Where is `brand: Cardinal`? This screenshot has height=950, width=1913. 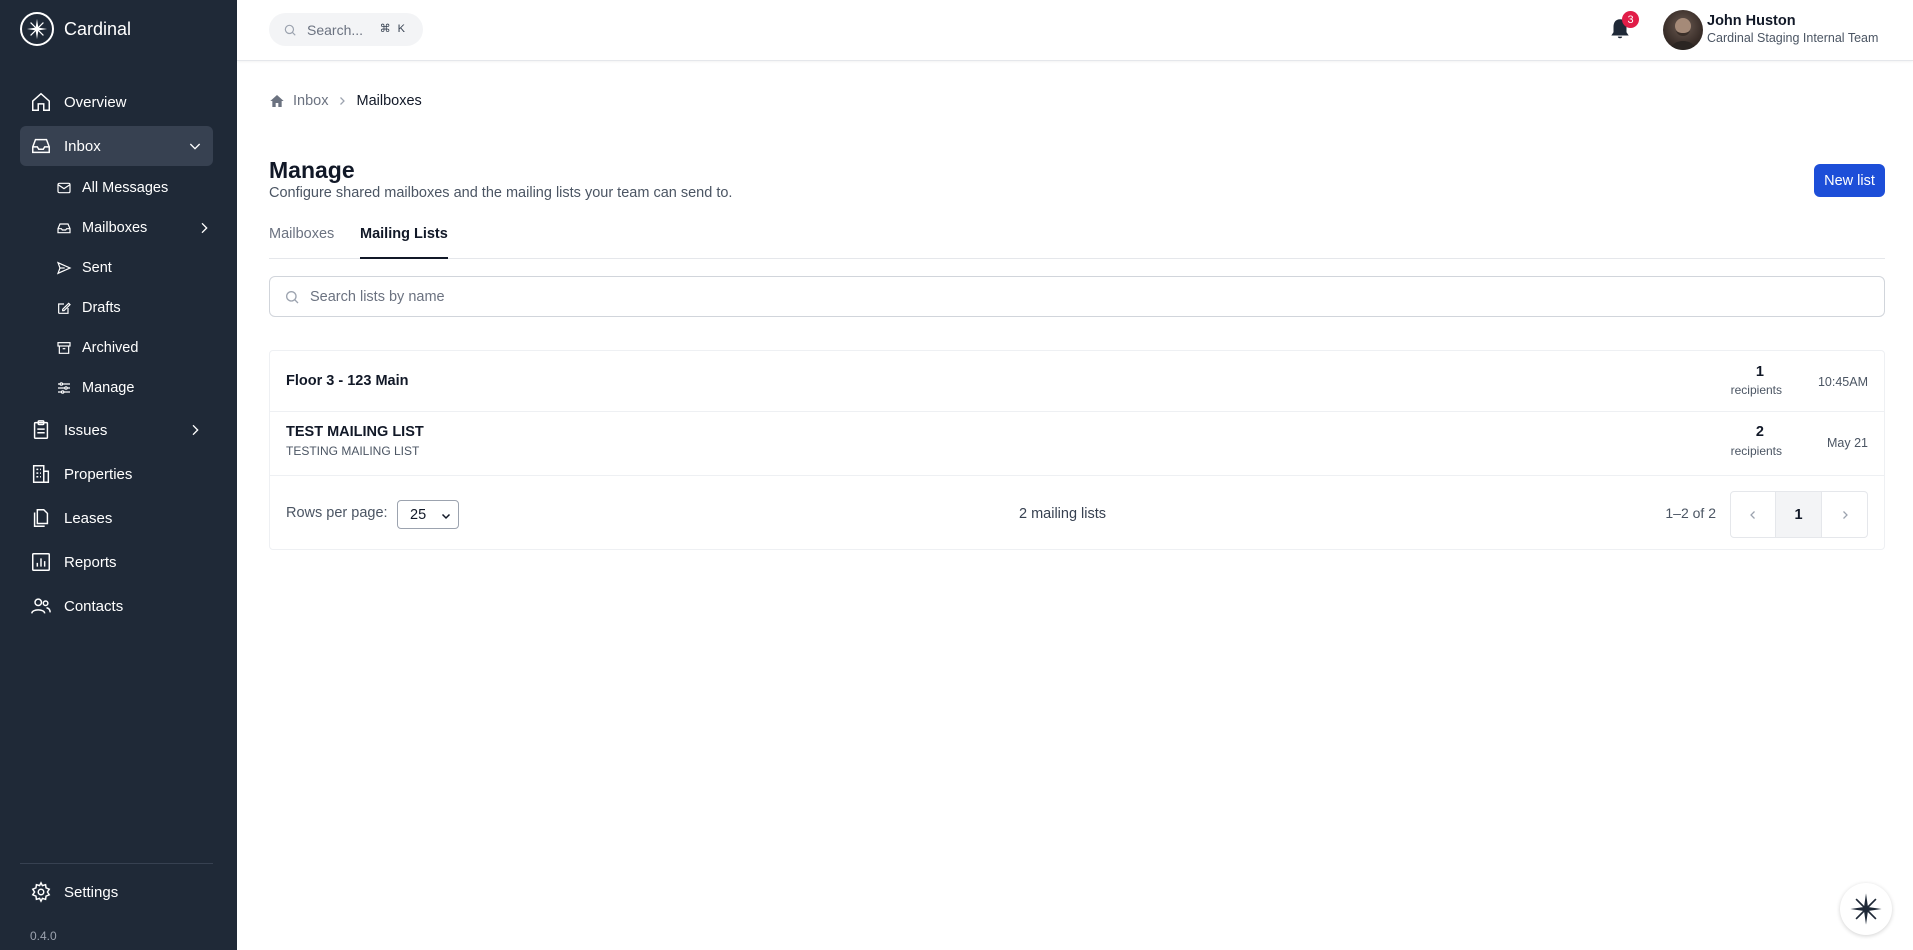 brand: Cardinal is located at coordinates (75, 29).